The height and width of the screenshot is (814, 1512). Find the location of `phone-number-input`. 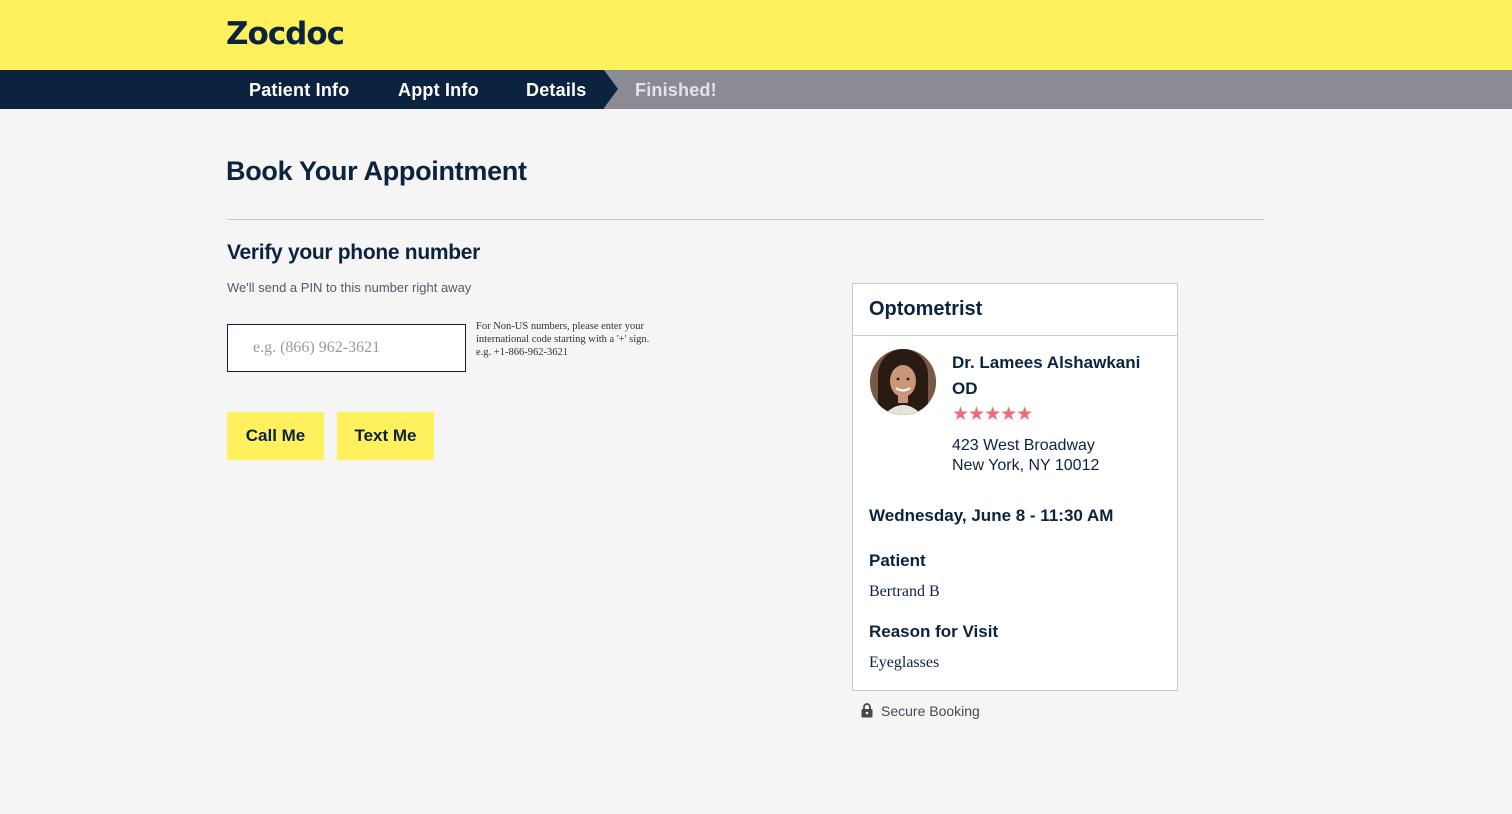

phone-number-input is located at coordinates (346, 348).